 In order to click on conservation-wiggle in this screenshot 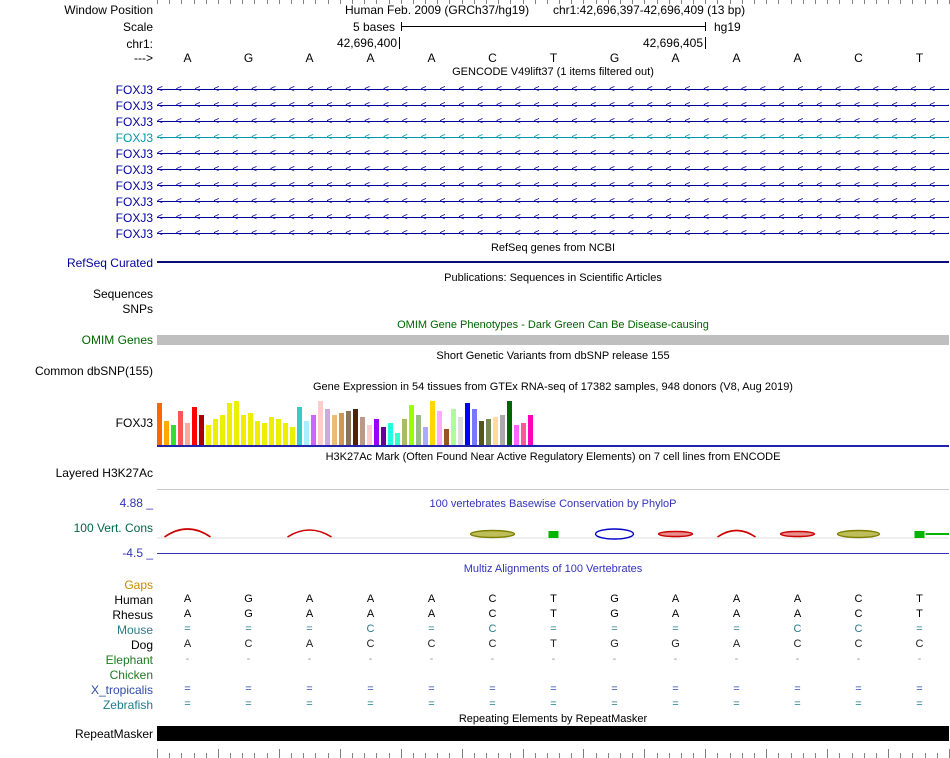, I will do `click(553, 530)`.